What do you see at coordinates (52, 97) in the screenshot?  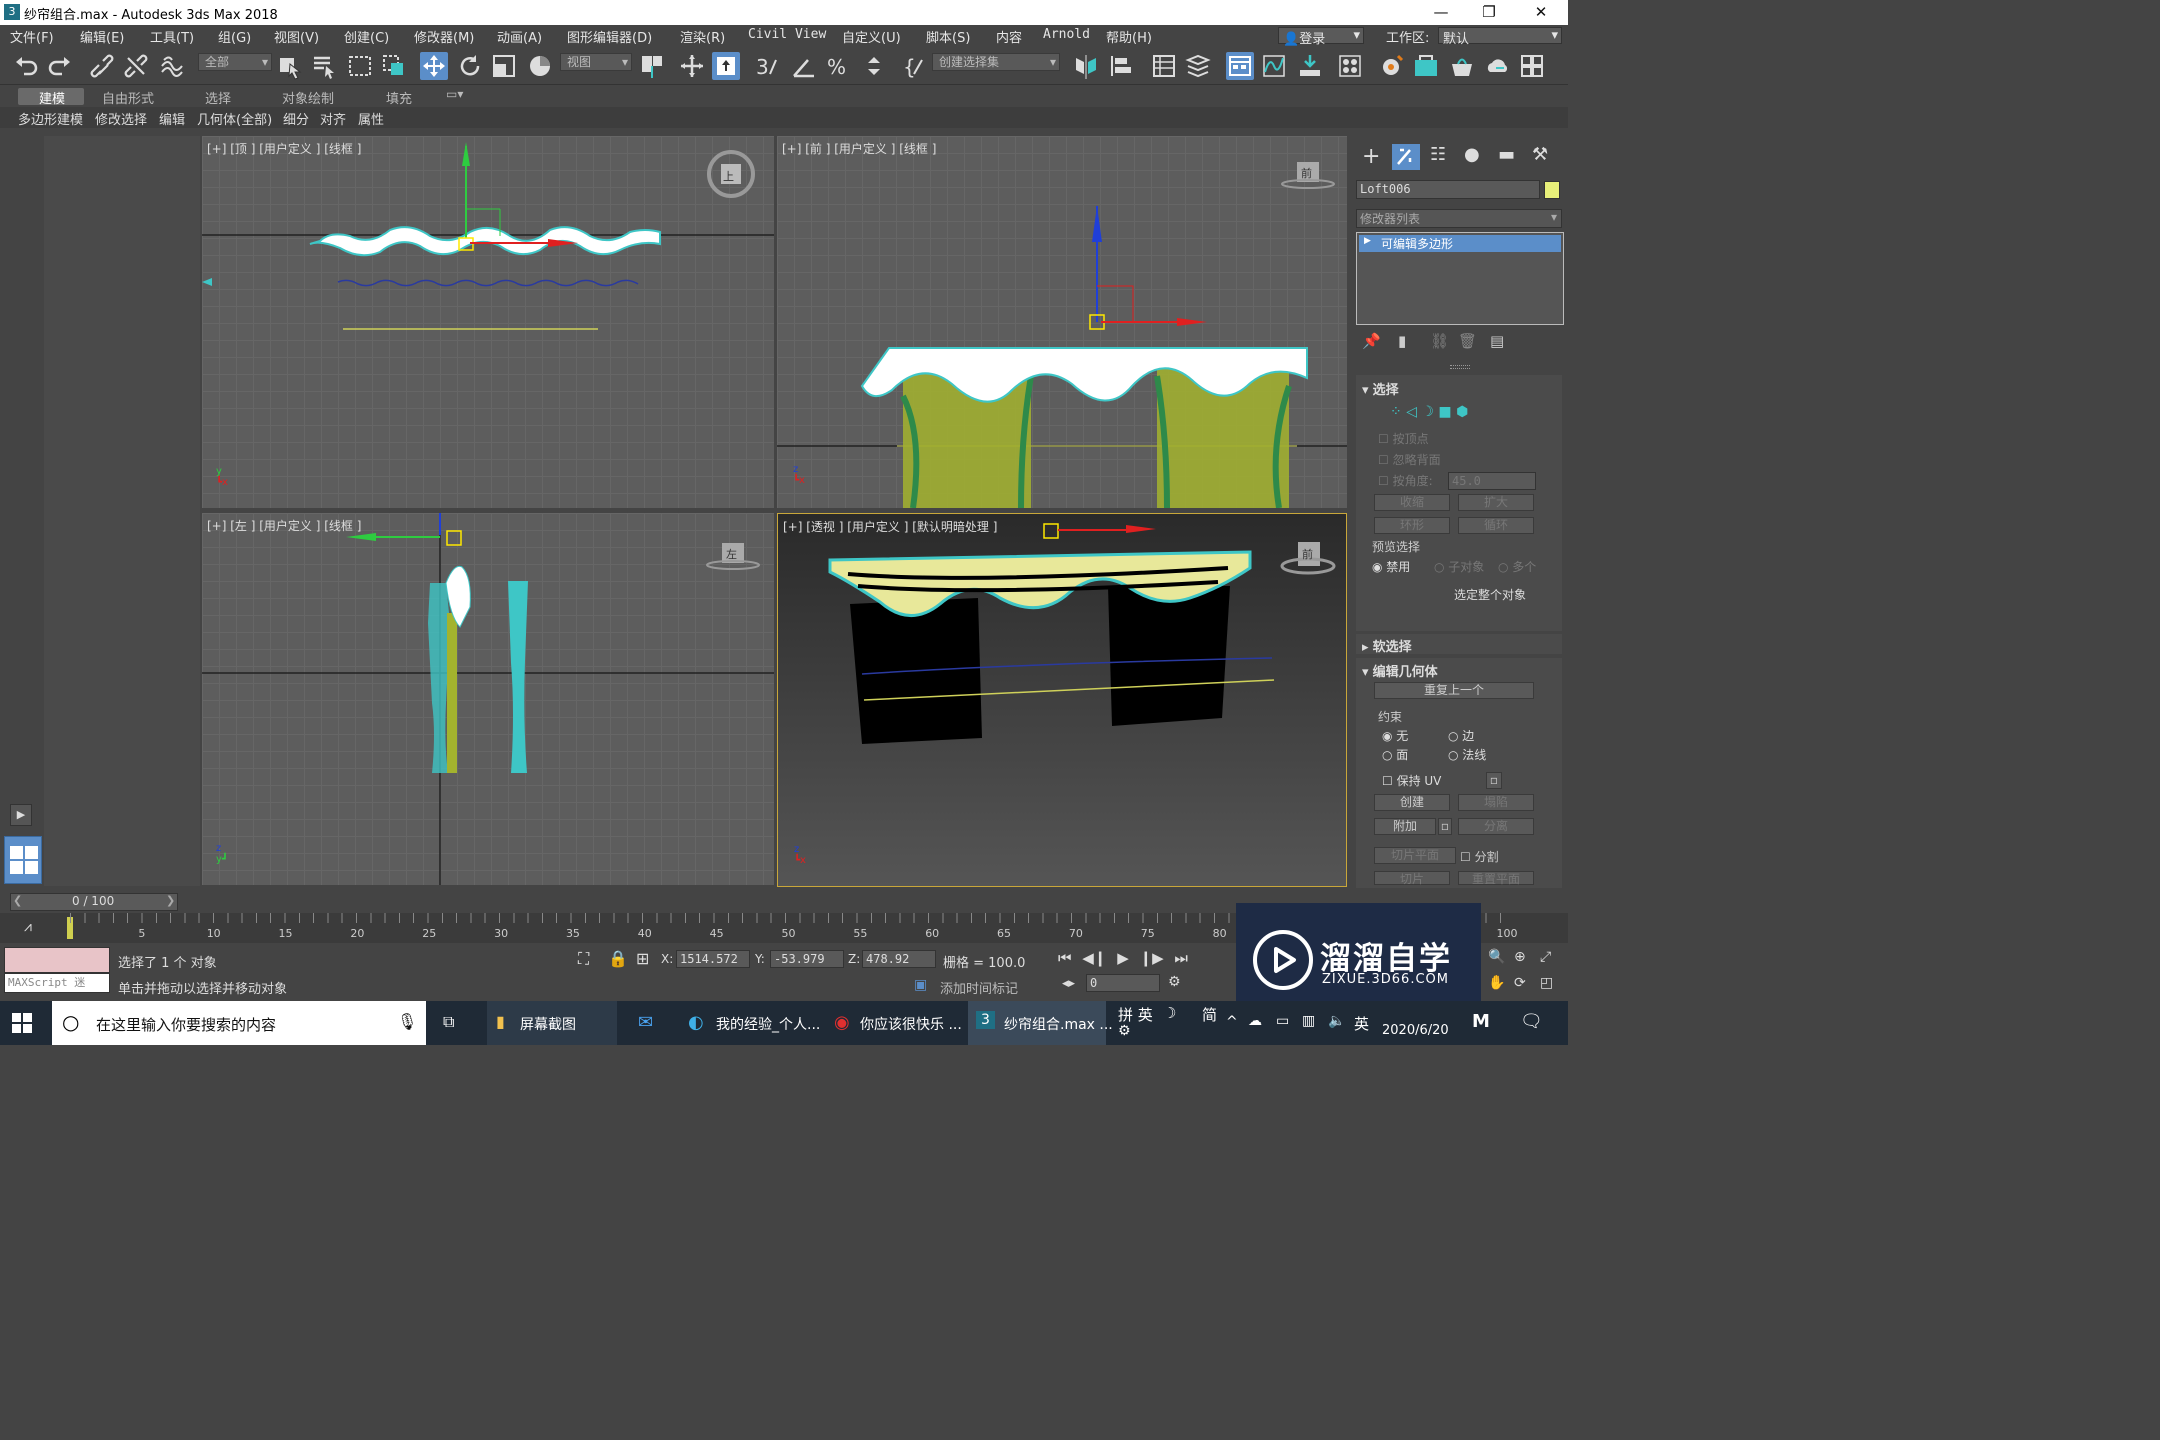 I see `tab-modeling: 建模` at bounding box center [52, 97].